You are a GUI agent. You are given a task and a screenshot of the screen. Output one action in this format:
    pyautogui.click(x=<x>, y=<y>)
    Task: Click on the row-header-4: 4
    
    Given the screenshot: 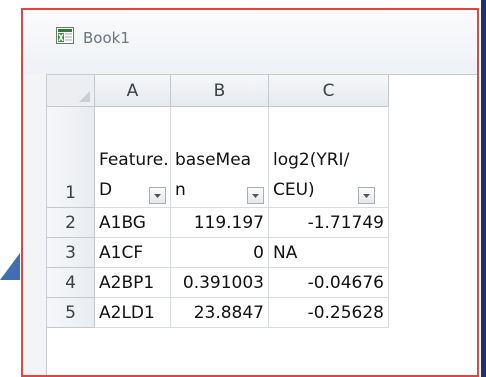 What is the action you would take?
    pyautogui.click(x=71, y=283)
    